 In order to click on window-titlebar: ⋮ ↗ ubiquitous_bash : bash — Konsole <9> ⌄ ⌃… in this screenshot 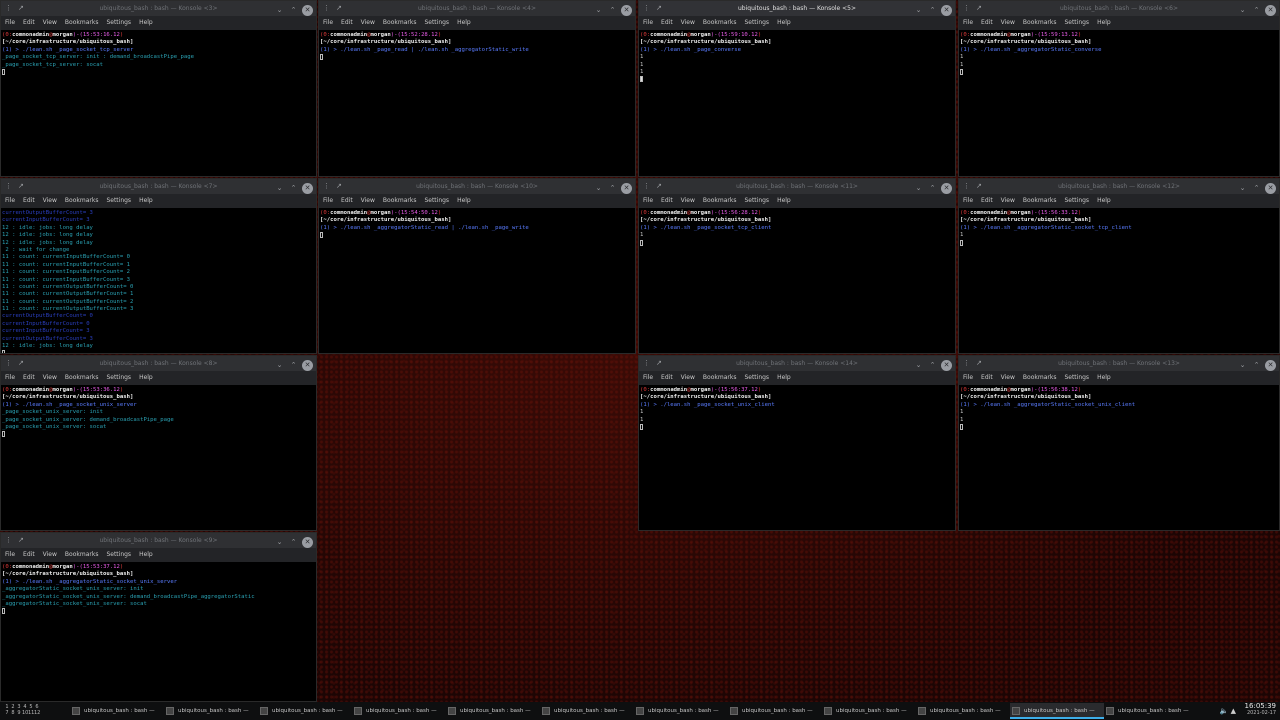, I will do `click(158, 540)`.